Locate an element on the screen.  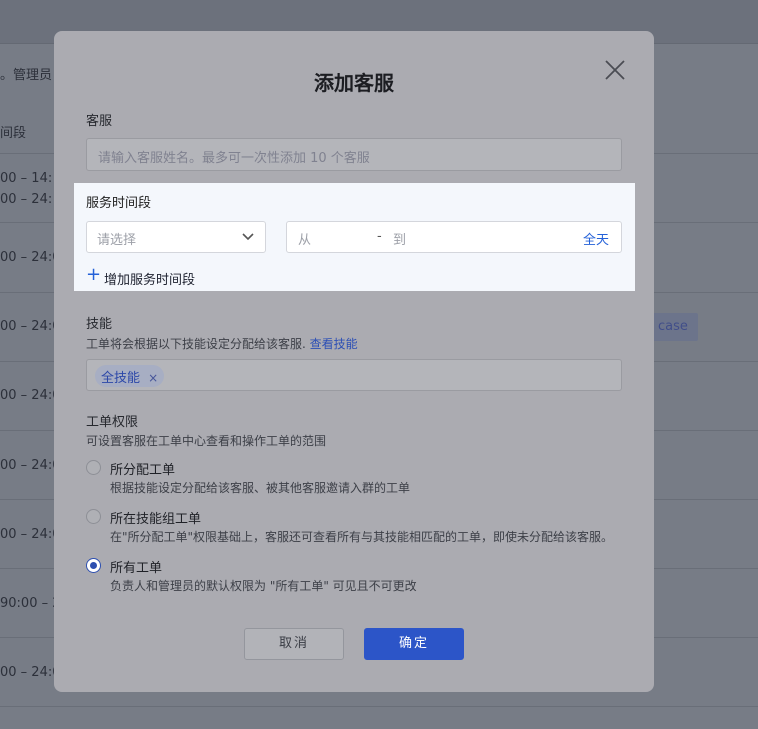
radio-all-tickets is located at coordinates (93, 565).